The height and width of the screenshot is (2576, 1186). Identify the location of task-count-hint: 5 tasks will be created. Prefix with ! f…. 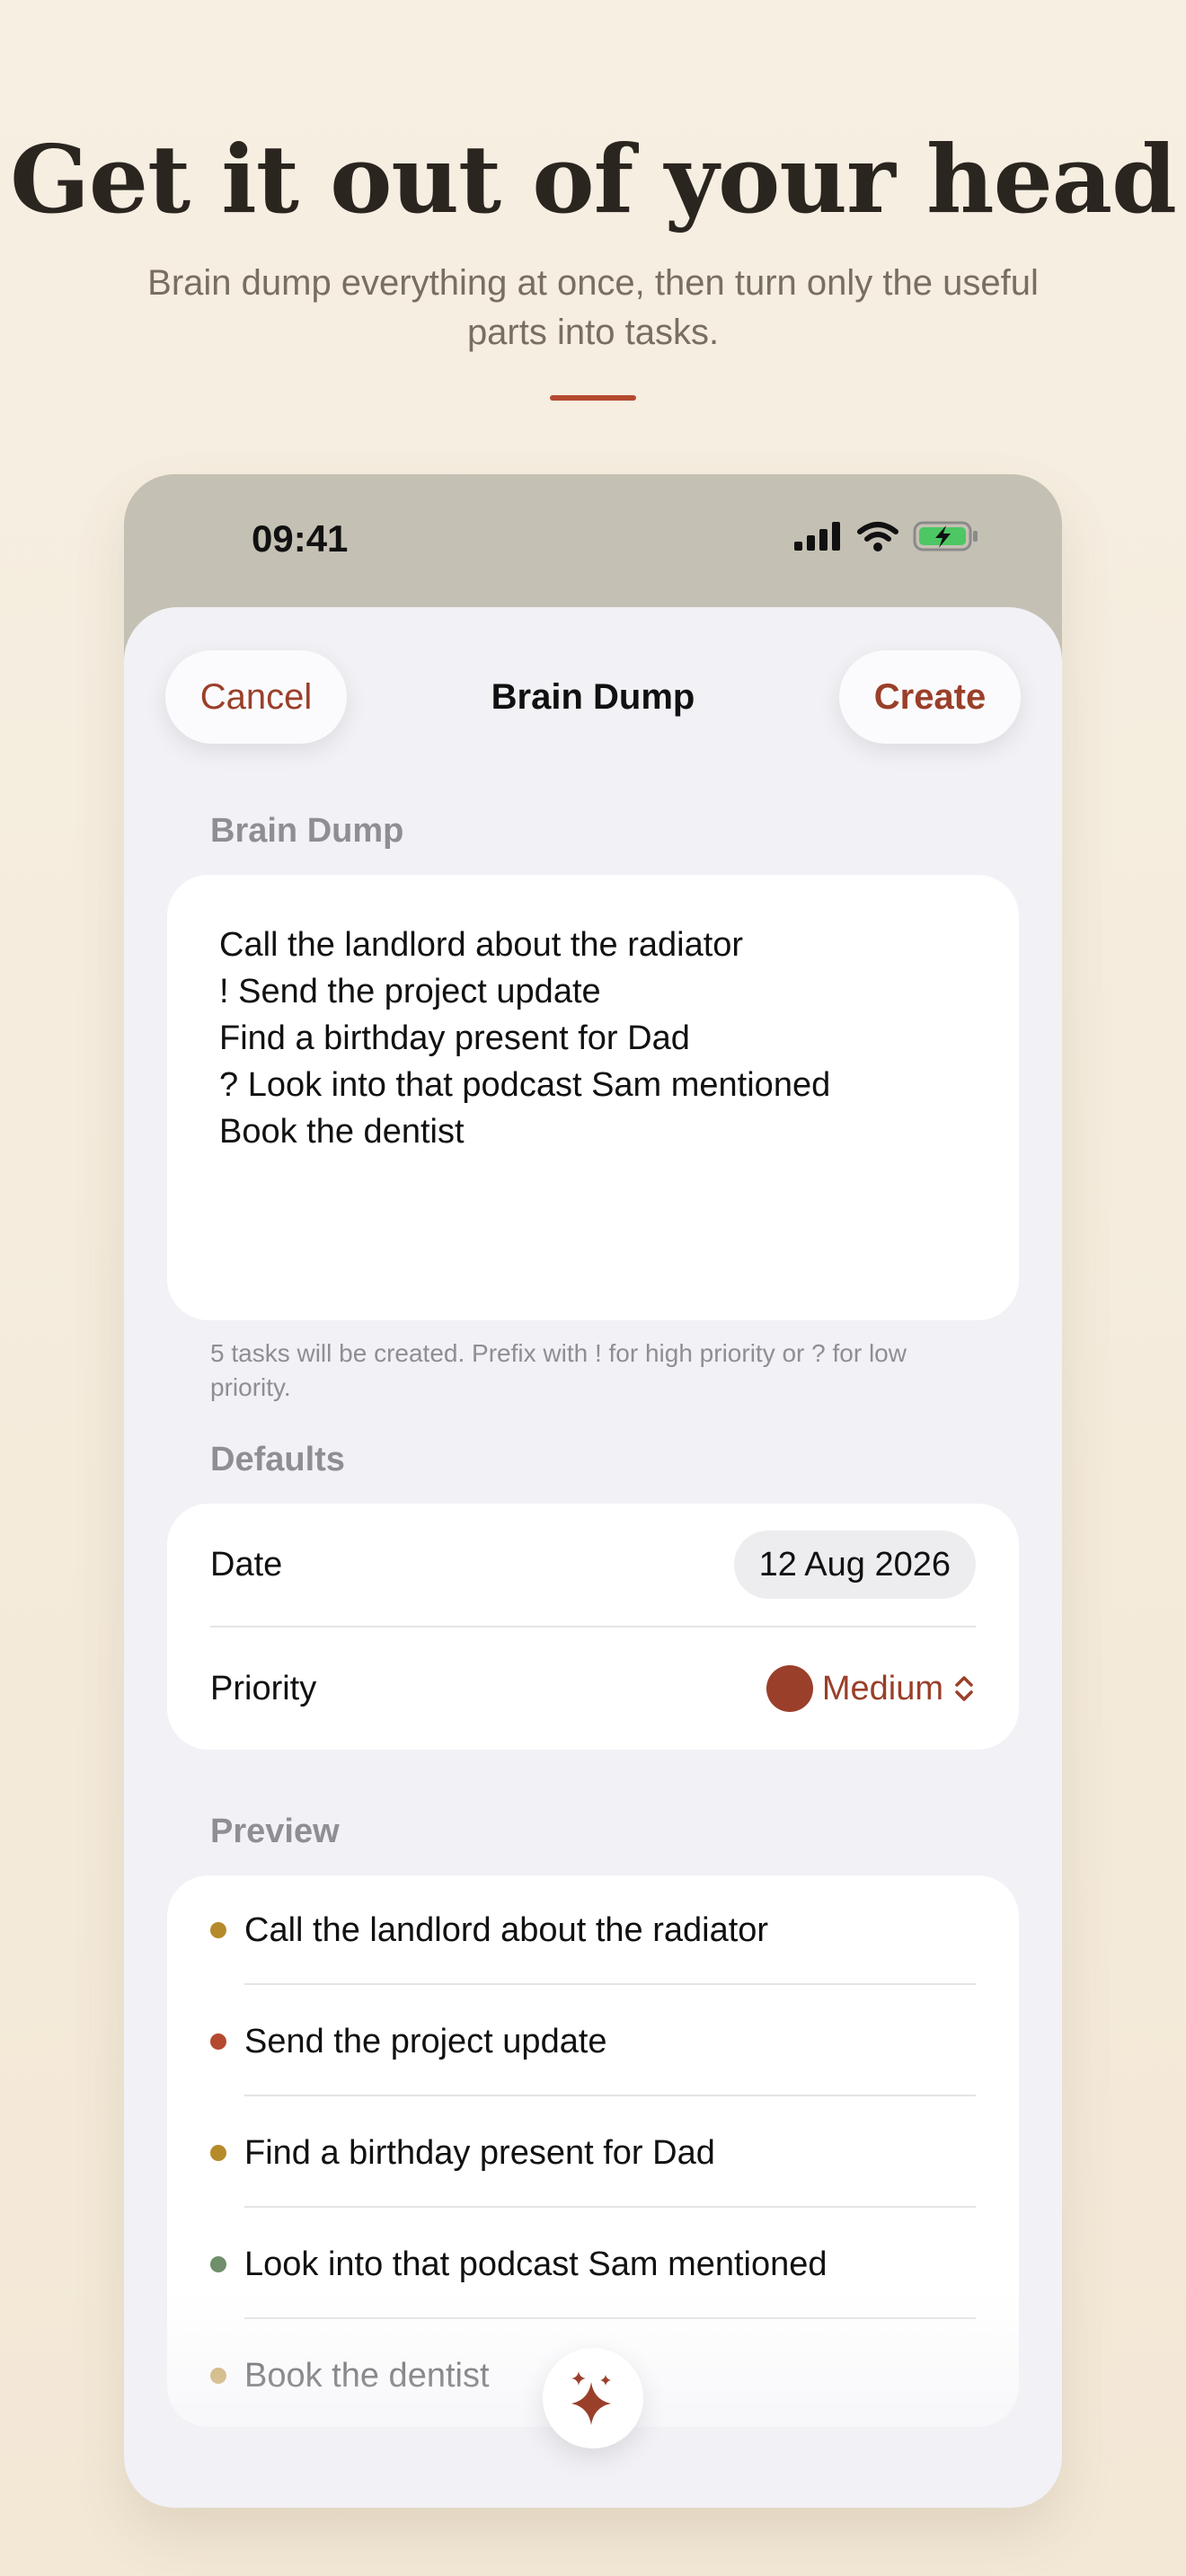
(558, 1370).